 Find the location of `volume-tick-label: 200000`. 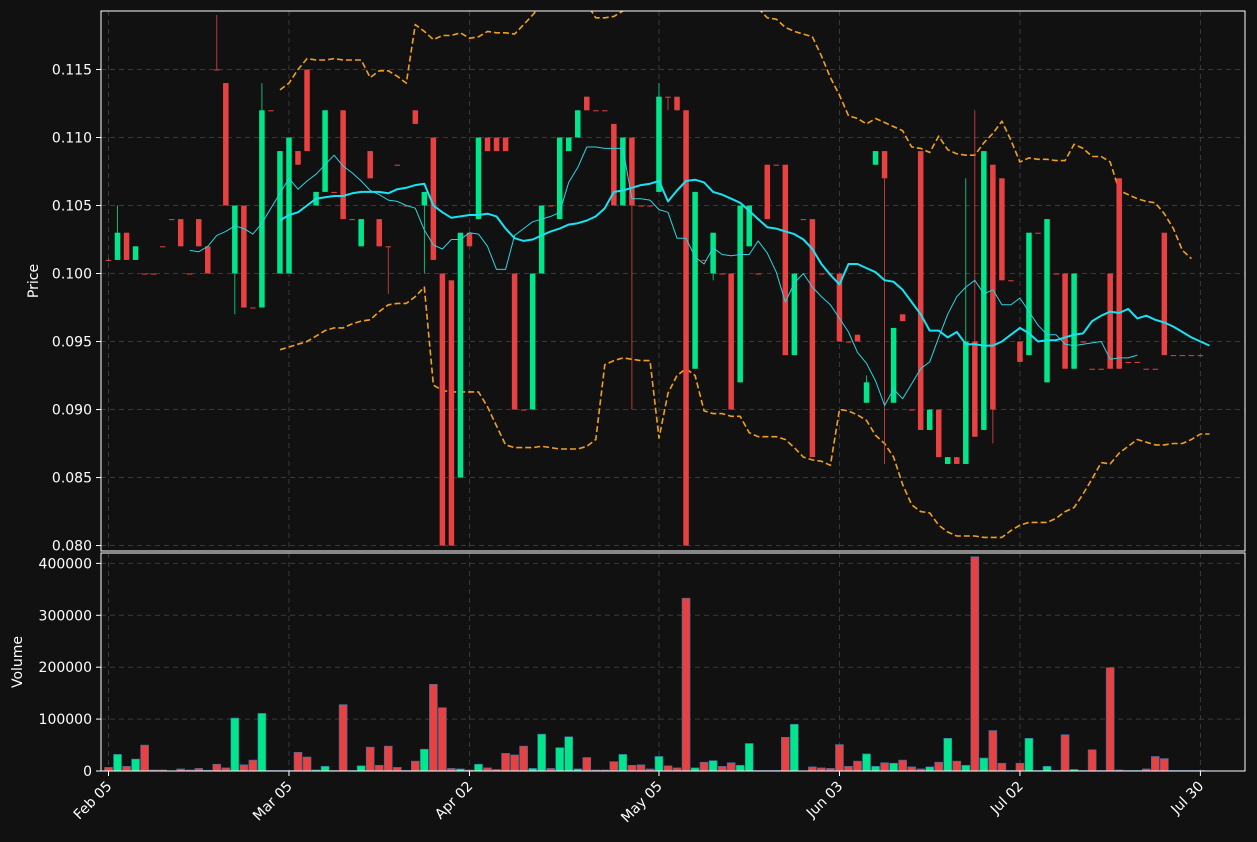

volume-tick-label: 200000 is located at coordinates (65, 668).